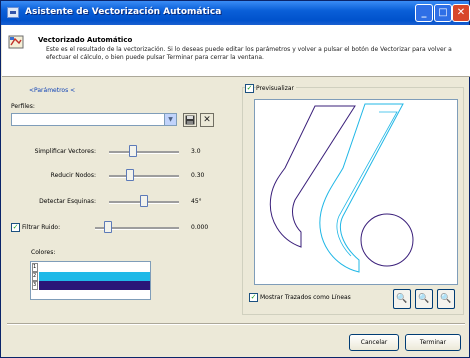 This screenshot has width=470, height=358. I want to click on colors-list: 1 2 3, so click(90, 280).